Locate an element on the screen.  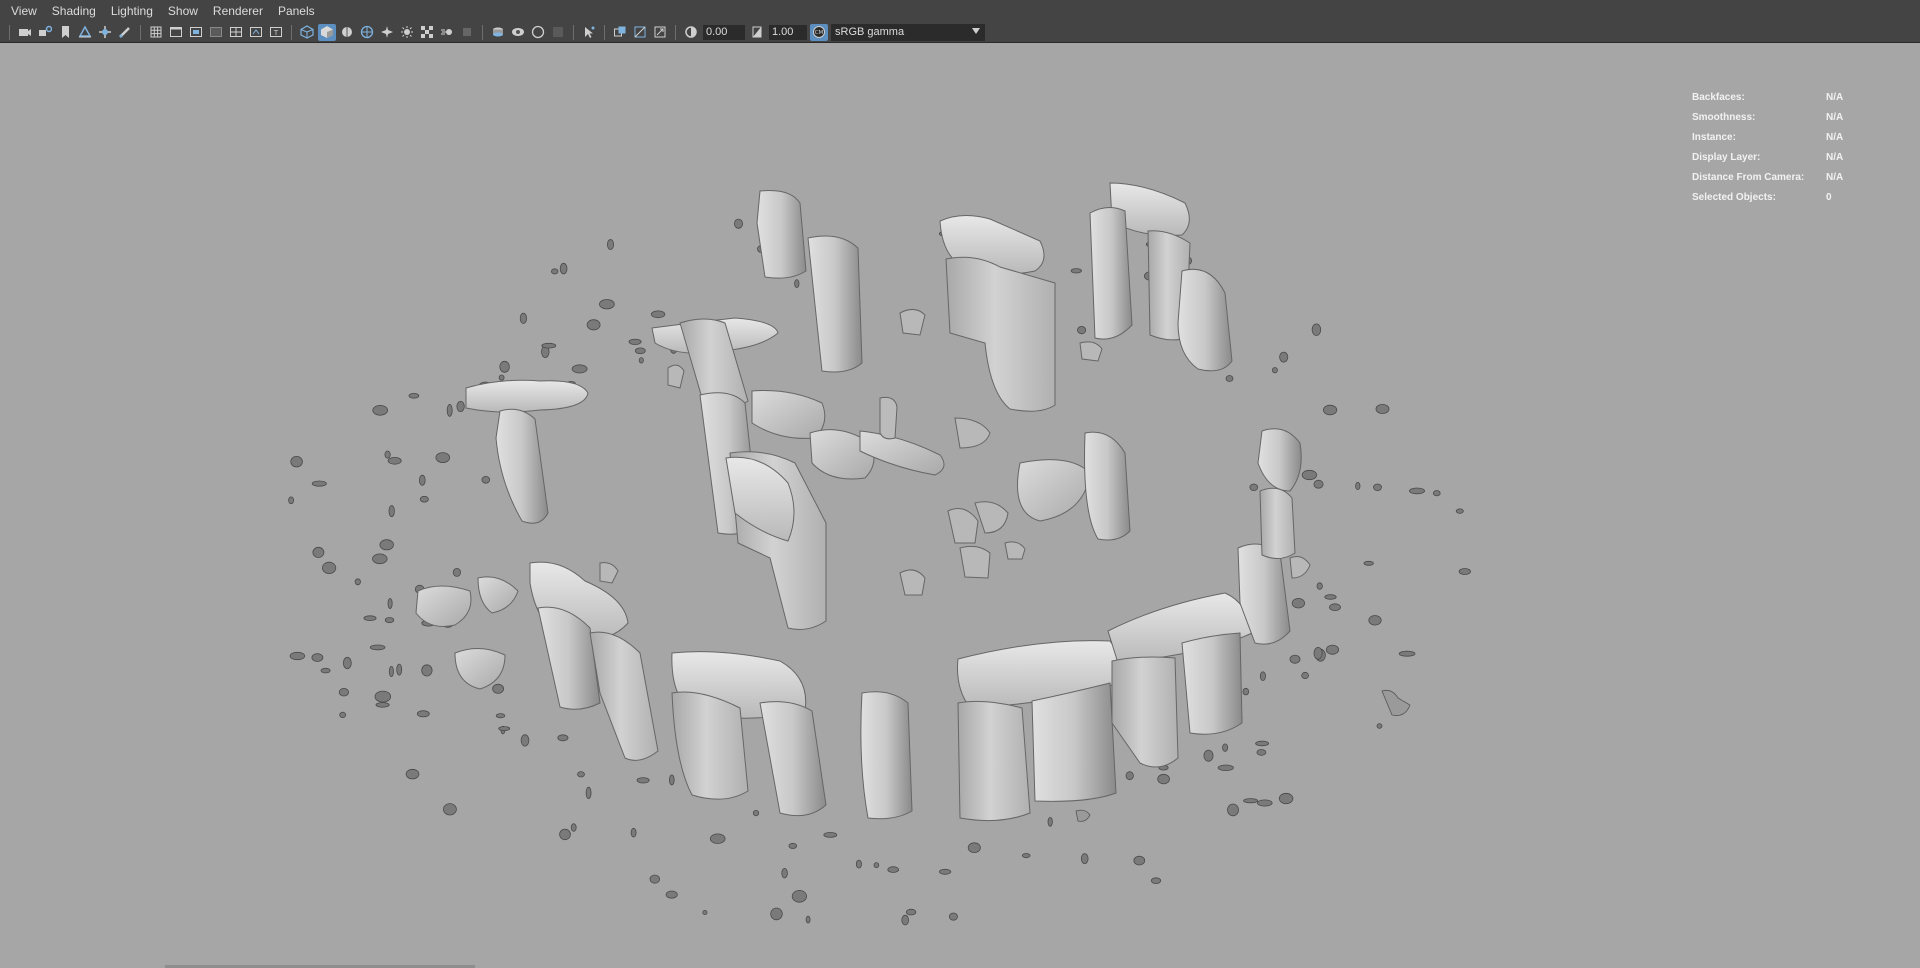
viewport-toolbar: T CM sRGB gamma is located at coordinates (960, 32).